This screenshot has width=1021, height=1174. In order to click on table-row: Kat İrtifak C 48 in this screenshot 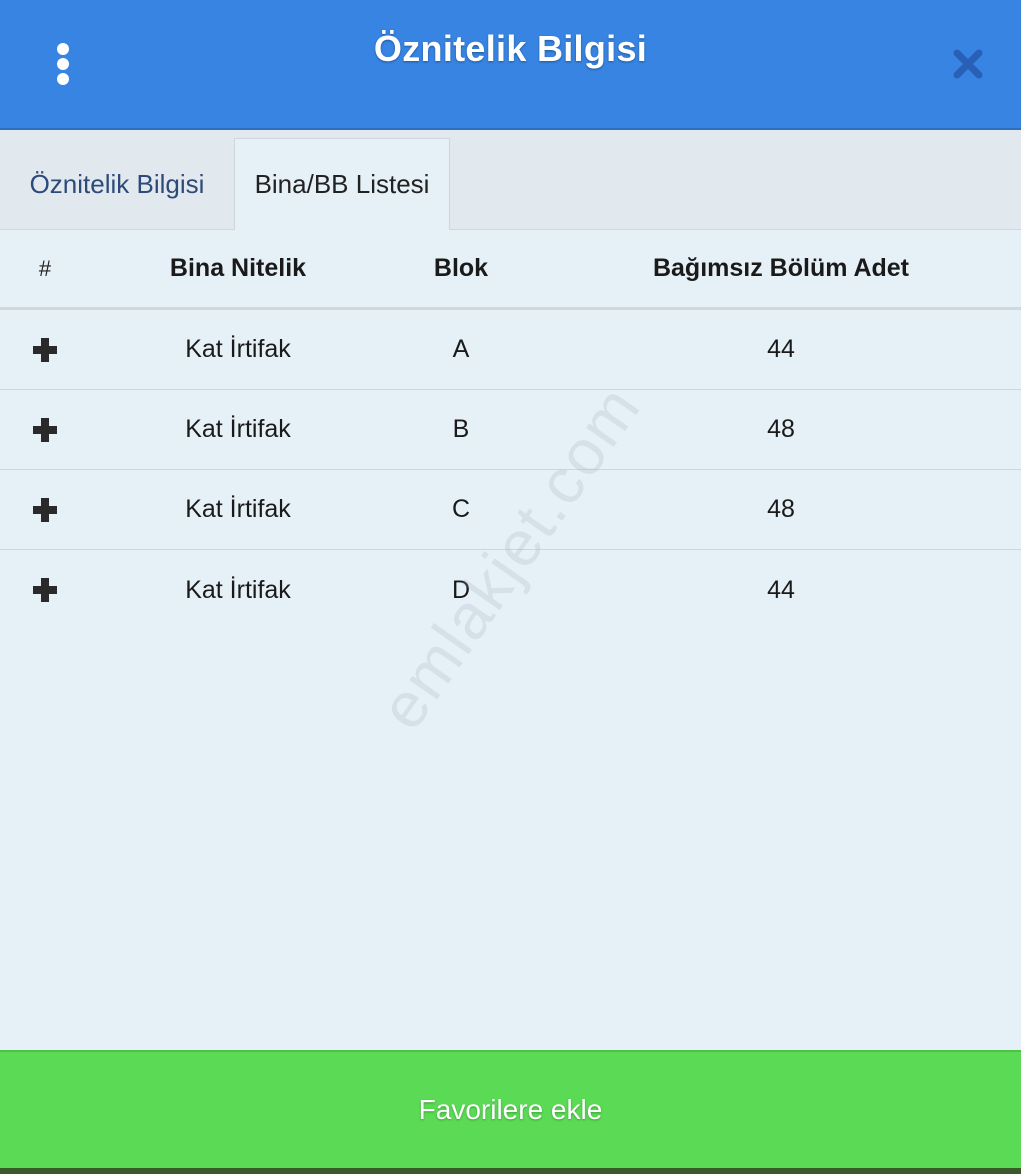, I will do `click(510, 510)`.